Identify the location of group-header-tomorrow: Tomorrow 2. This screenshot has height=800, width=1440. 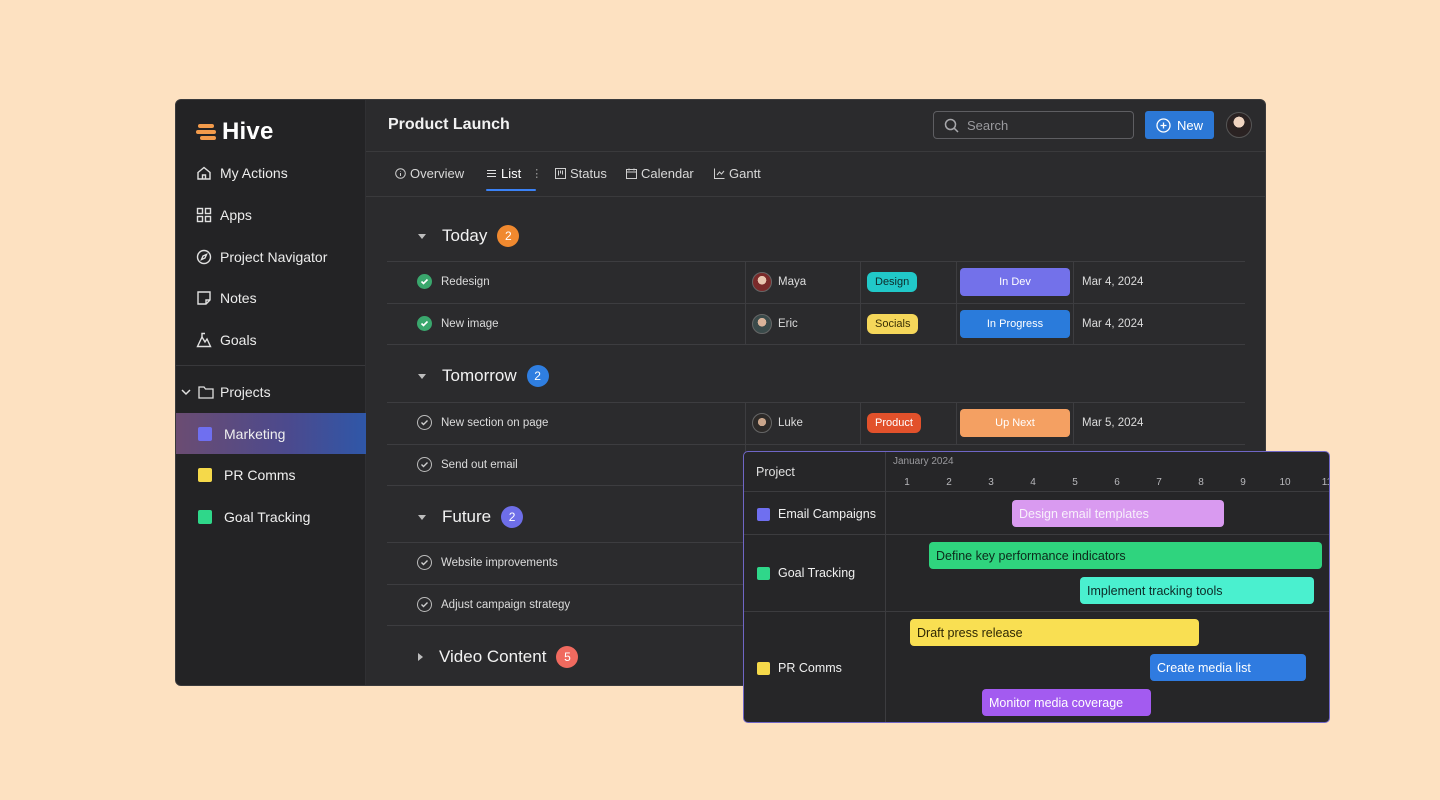
(483, 376).